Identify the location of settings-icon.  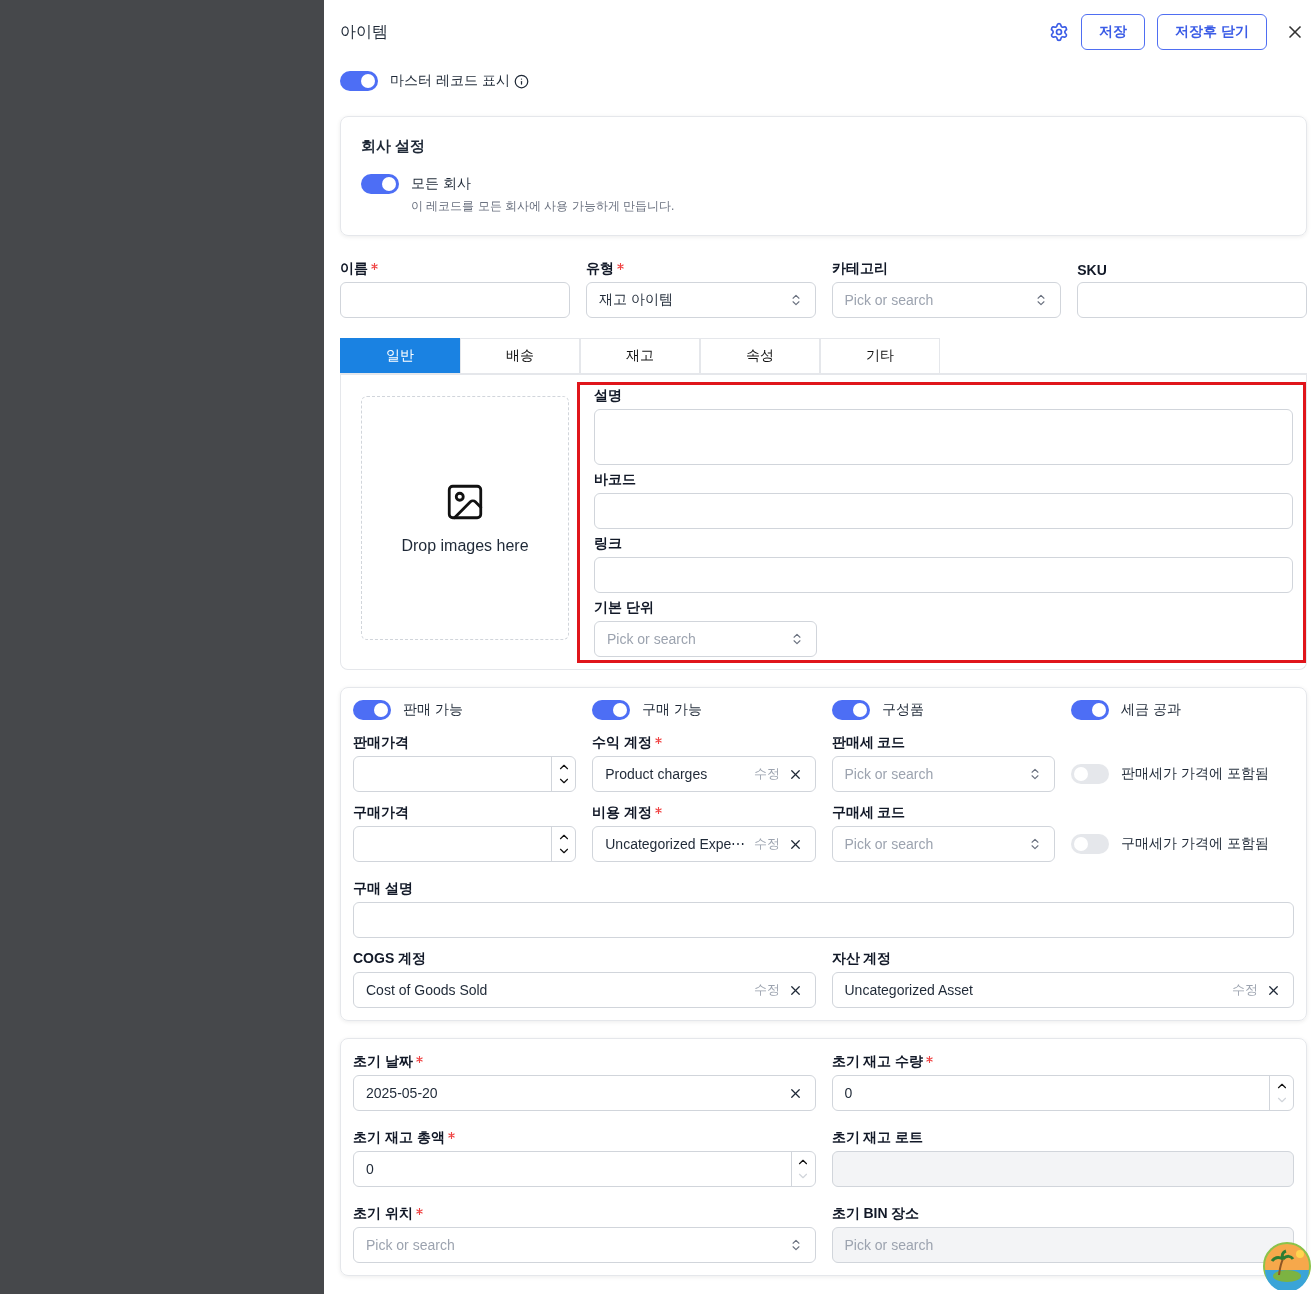
(1059, 32).